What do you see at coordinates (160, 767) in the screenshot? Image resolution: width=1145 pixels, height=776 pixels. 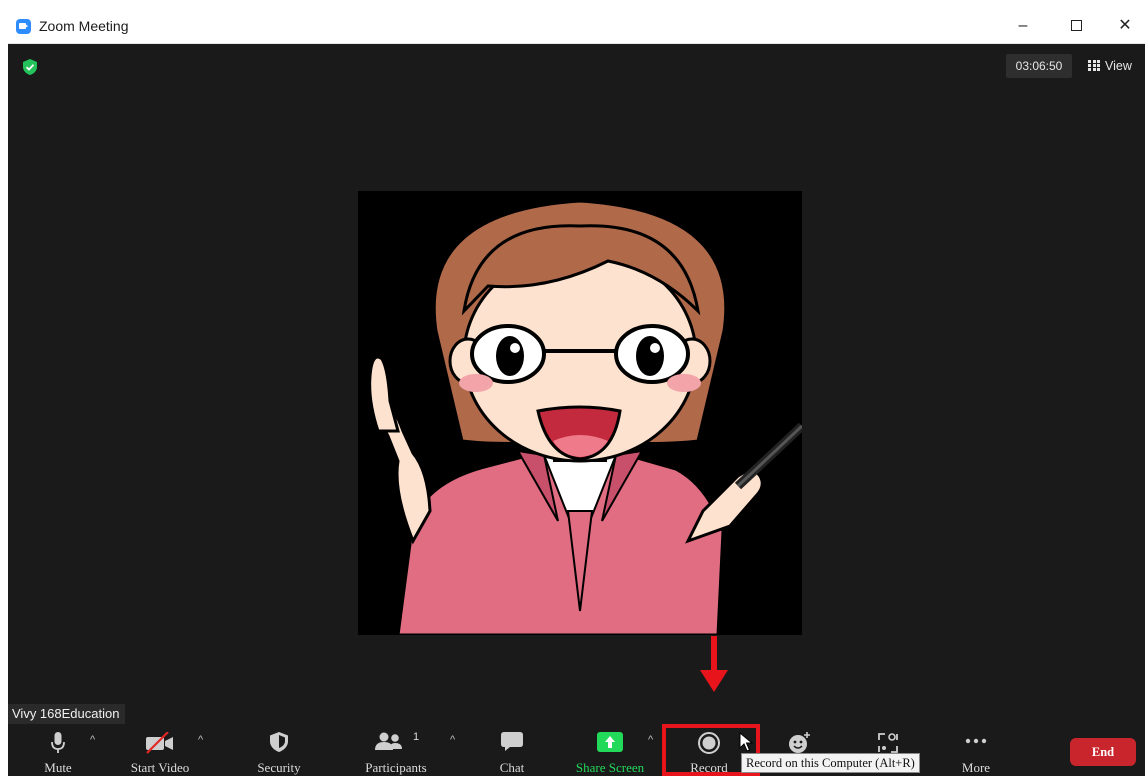 I see `start-video-label: Start Video` at bounding box center [160, 767].